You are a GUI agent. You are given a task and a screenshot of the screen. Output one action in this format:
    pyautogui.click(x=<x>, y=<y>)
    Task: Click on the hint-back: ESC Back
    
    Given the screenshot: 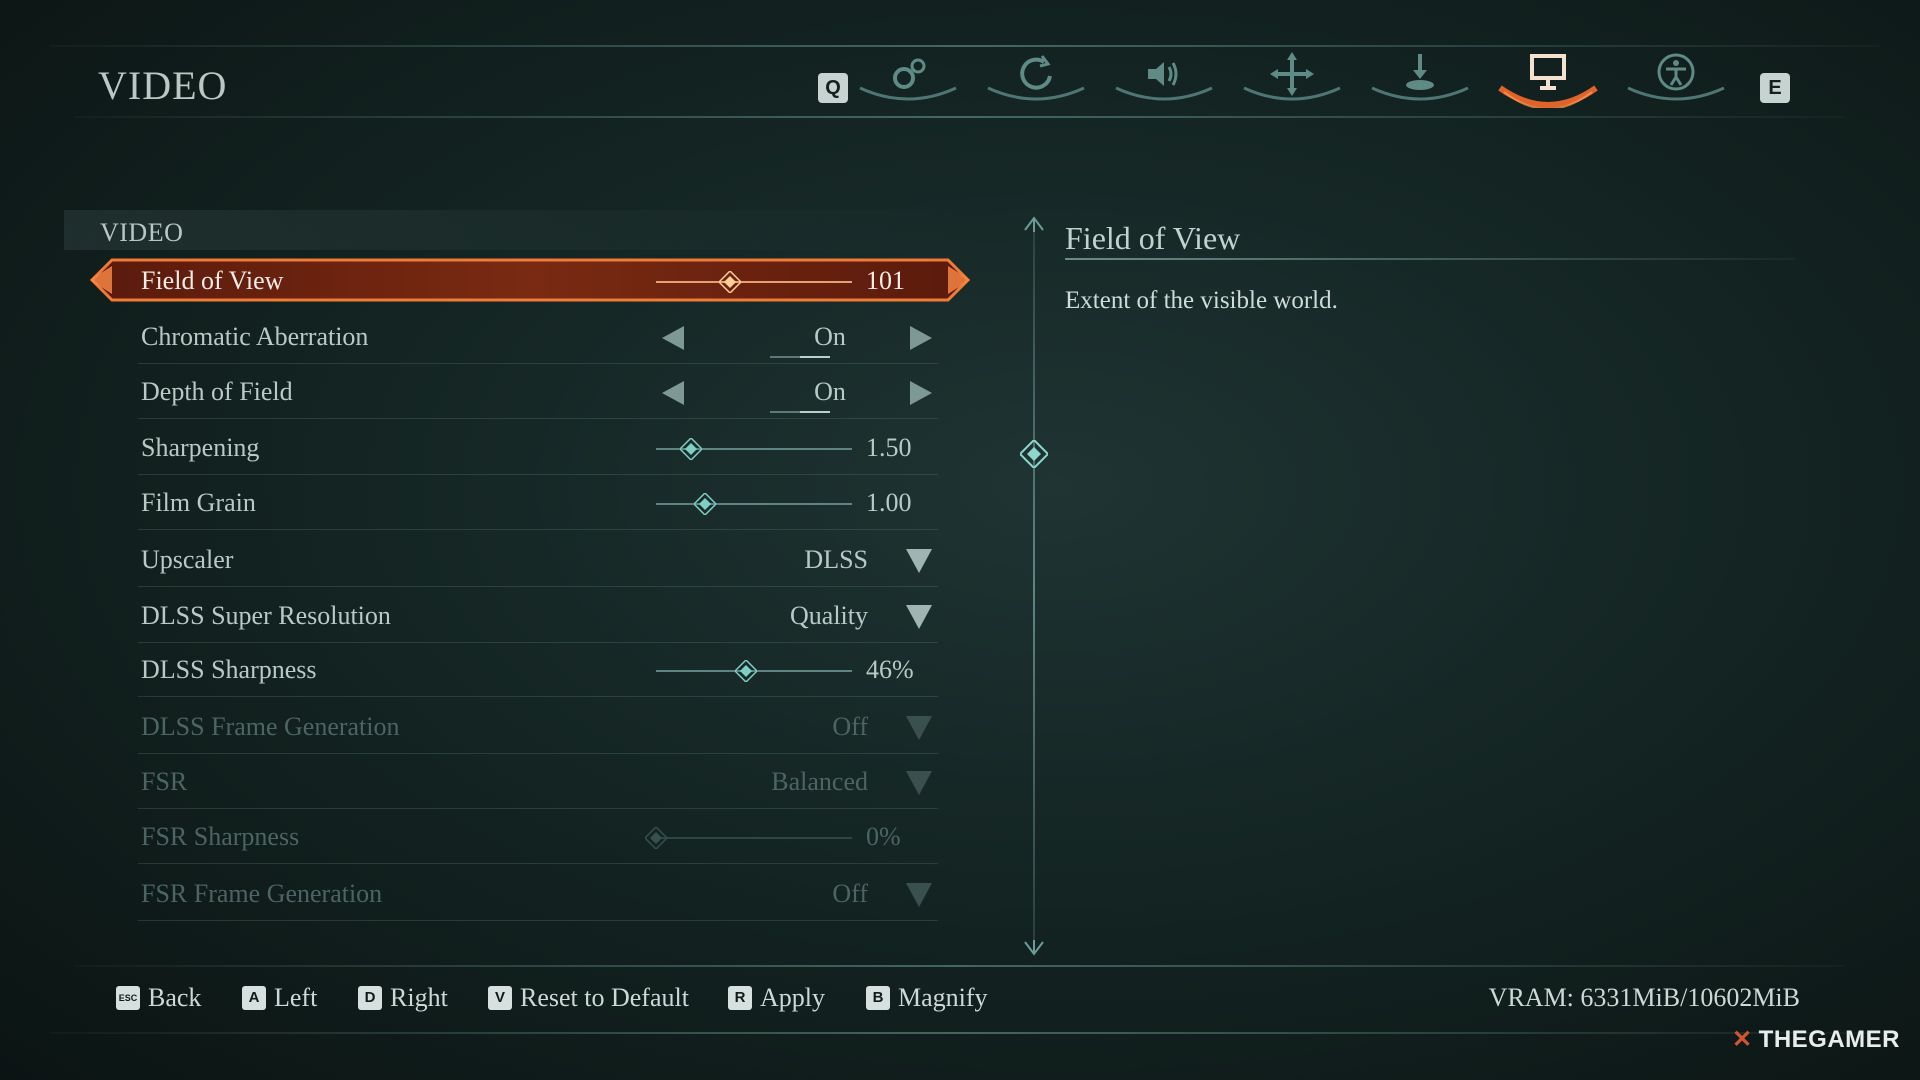 What is the action you would take?
    pyautogui.click(x=158, y=1000)
    